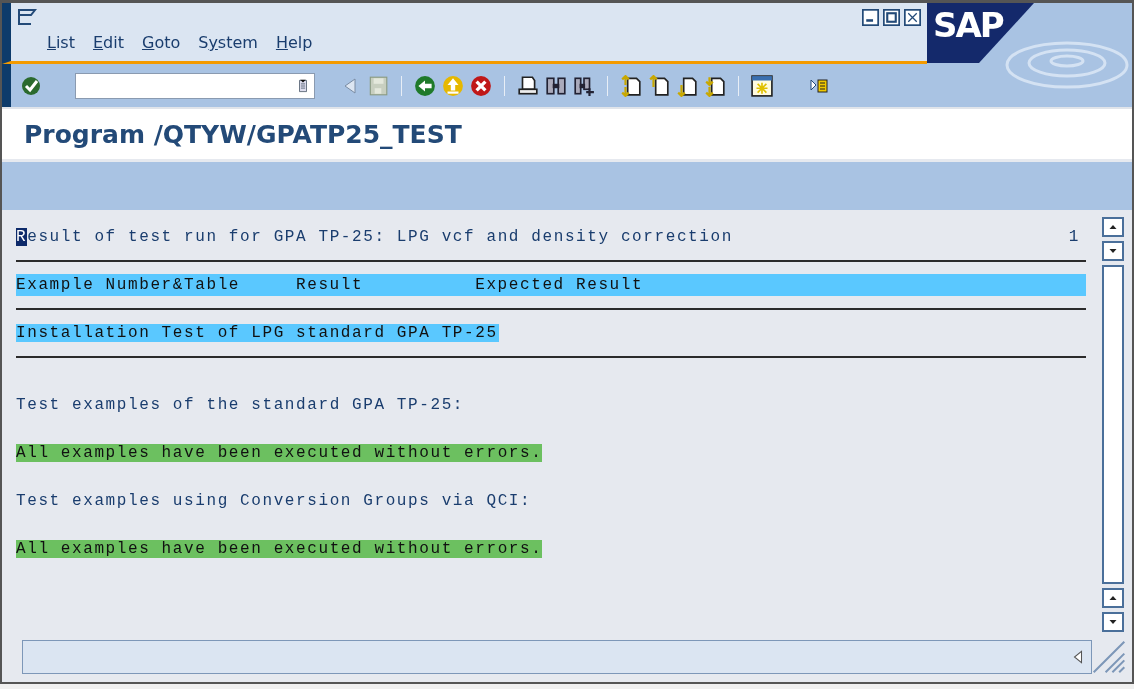  I want to click on list-text: Test examples using Conversion Groups via QCI:, so click(274, 501).